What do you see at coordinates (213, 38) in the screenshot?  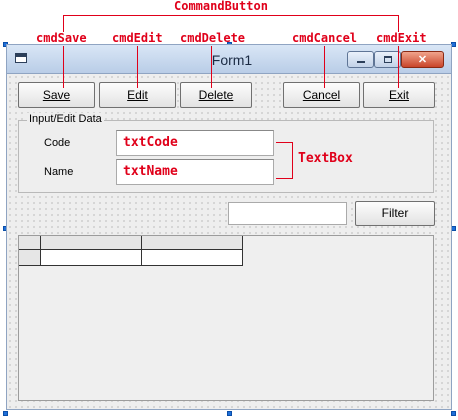 I see `annotation-cmddelete: cmdDelete` at bounding box center [213, 38].